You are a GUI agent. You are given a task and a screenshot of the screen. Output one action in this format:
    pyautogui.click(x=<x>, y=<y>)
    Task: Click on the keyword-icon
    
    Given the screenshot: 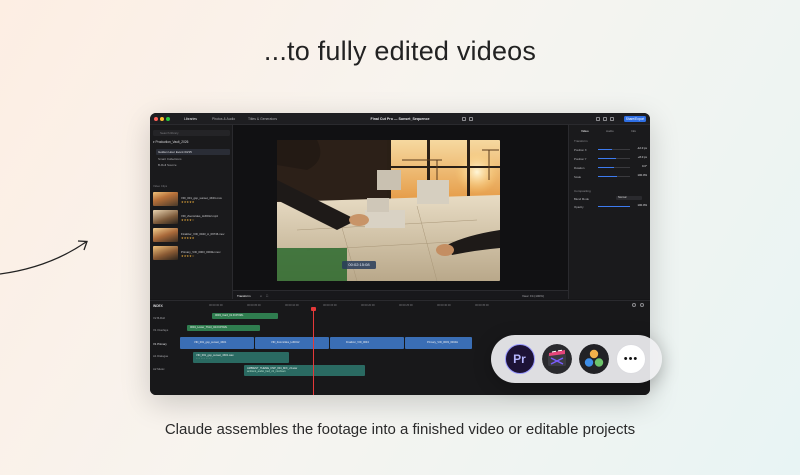 What is the action you would take?
    pyautogui.click(x=598, y=119)
    